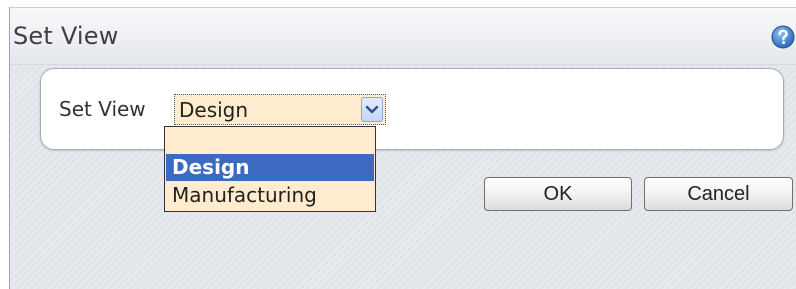  Describe the element at coordinates (280, 109) in the screenshot. I see `view-select: Design` at that location.